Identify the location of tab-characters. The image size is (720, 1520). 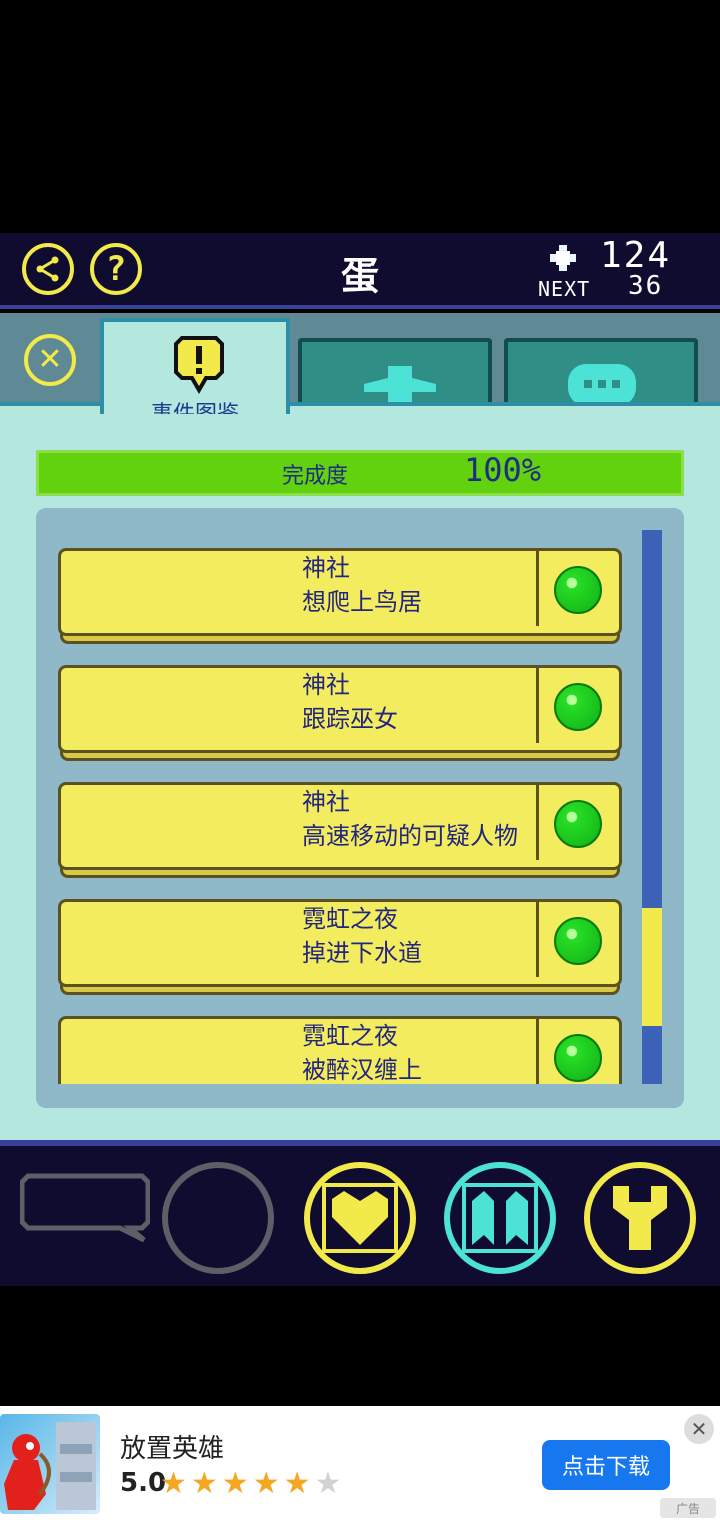
(395, 373).